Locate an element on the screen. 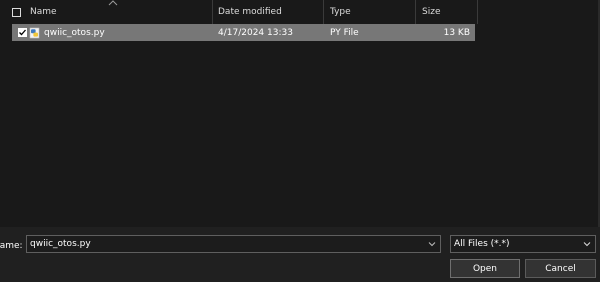 The height and width of the screenshot is (282, 600). column-name: Name is located at coordinates (121, 12).